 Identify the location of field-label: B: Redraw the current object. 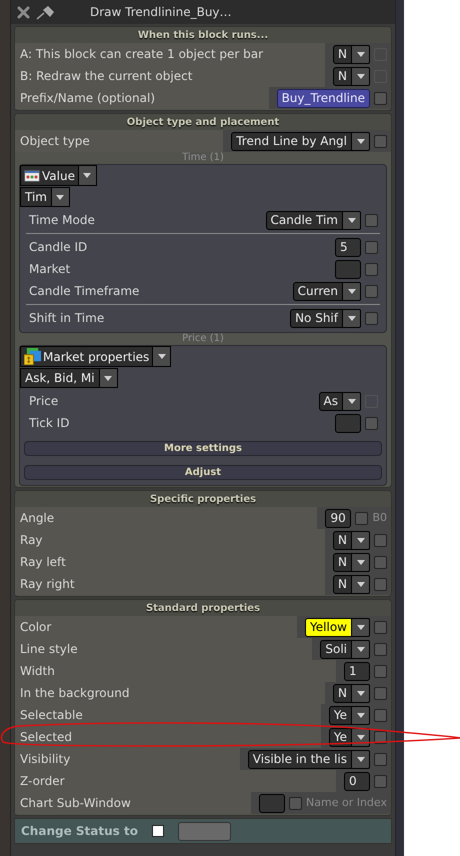
(106, 76).